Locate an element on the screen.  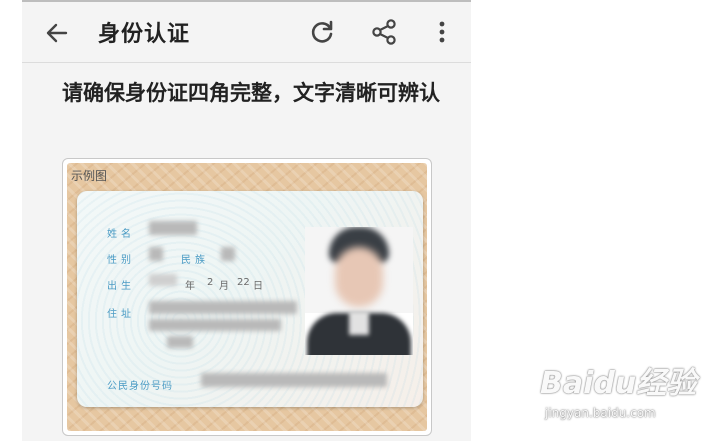
birth-year-suffix: 年 is located at coordinates (190, 286).